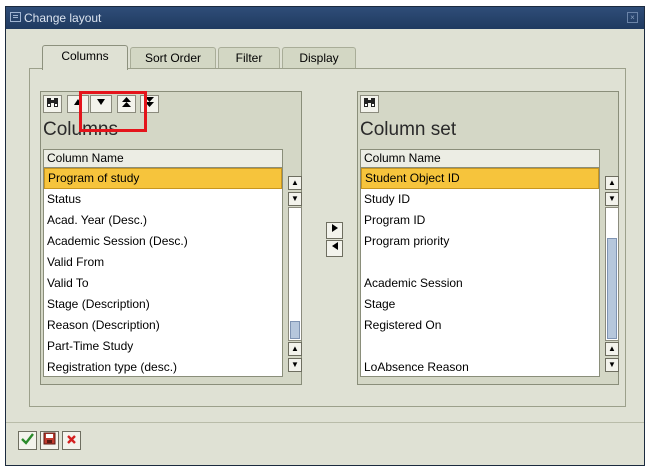 The width and height of the screenshot is (651, 471). What do you see at coordinates (480, 220) in the screenshot?
I see `table-row: Program ID` at bounding box center [480, 220].